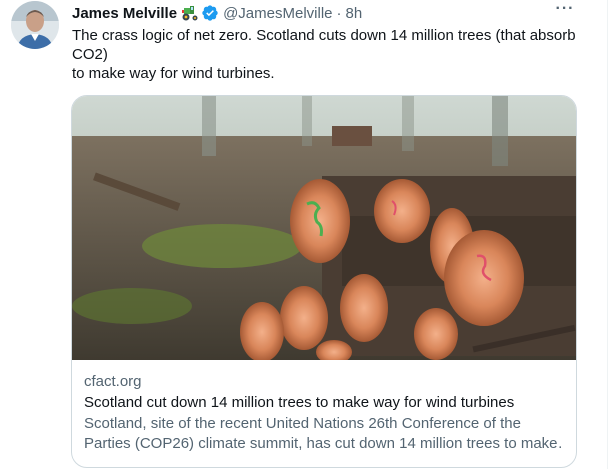  Describe the element at coordinates (35, 25) in the screenshot. I see `avatar` at that location.